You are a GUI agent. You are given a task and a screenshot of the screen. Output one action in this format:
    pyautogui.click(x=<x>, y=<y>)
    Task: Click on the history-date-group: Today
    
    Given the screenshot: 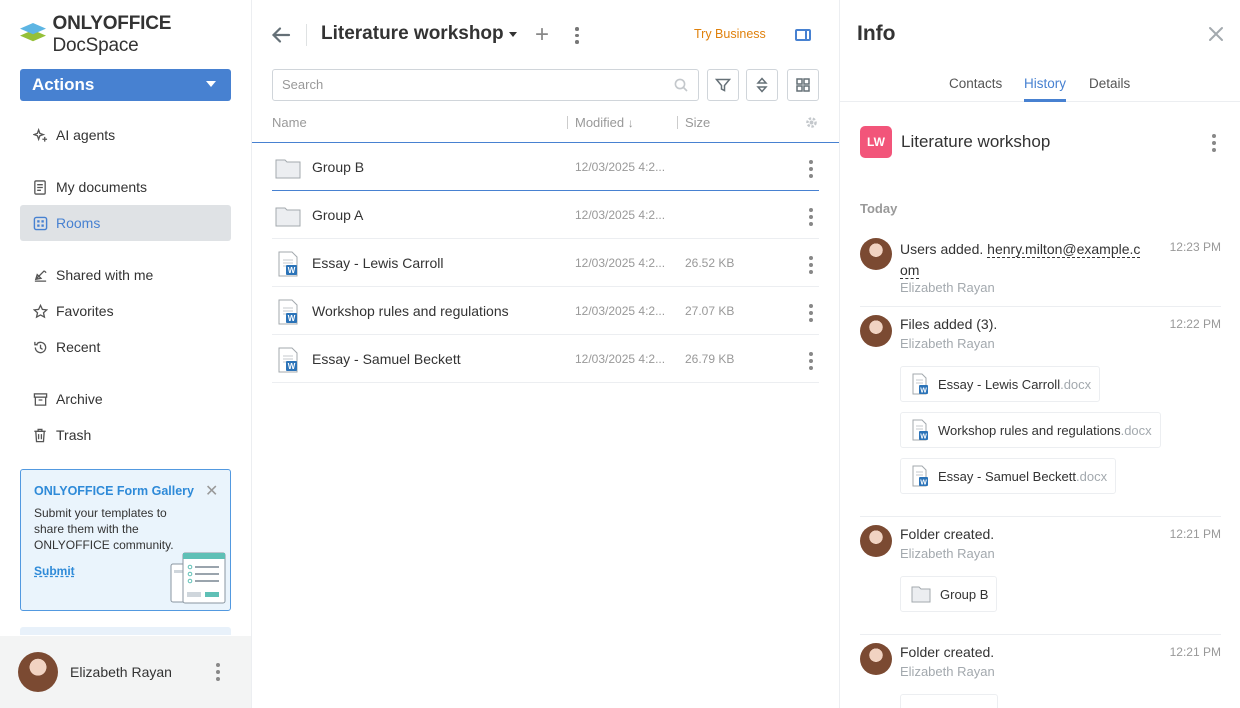 What is the action you would take?
    pyautogui.click(x=879, y=208)
    